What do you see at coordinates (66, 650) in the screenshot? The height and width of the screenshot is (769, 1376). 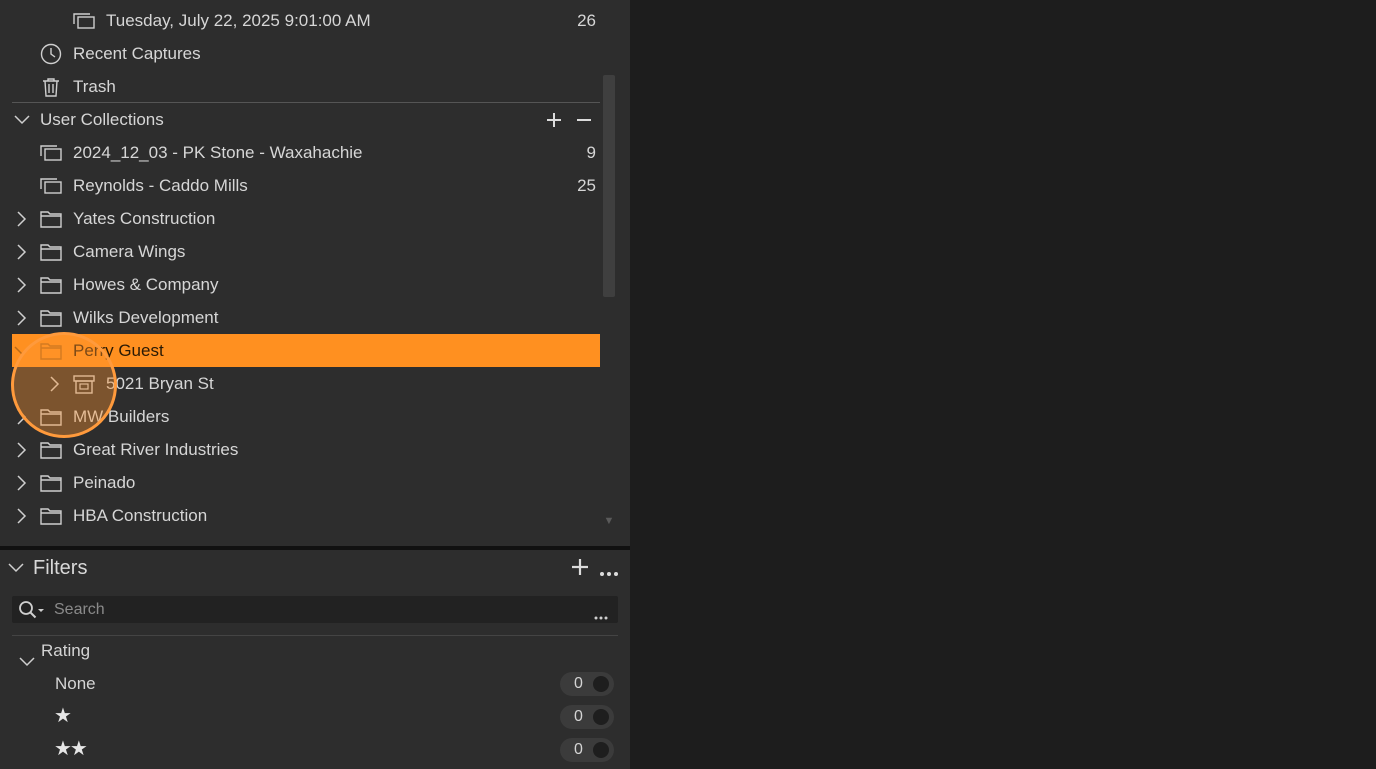 I see `rating-label: Rating` at bounding box center [66, 650].